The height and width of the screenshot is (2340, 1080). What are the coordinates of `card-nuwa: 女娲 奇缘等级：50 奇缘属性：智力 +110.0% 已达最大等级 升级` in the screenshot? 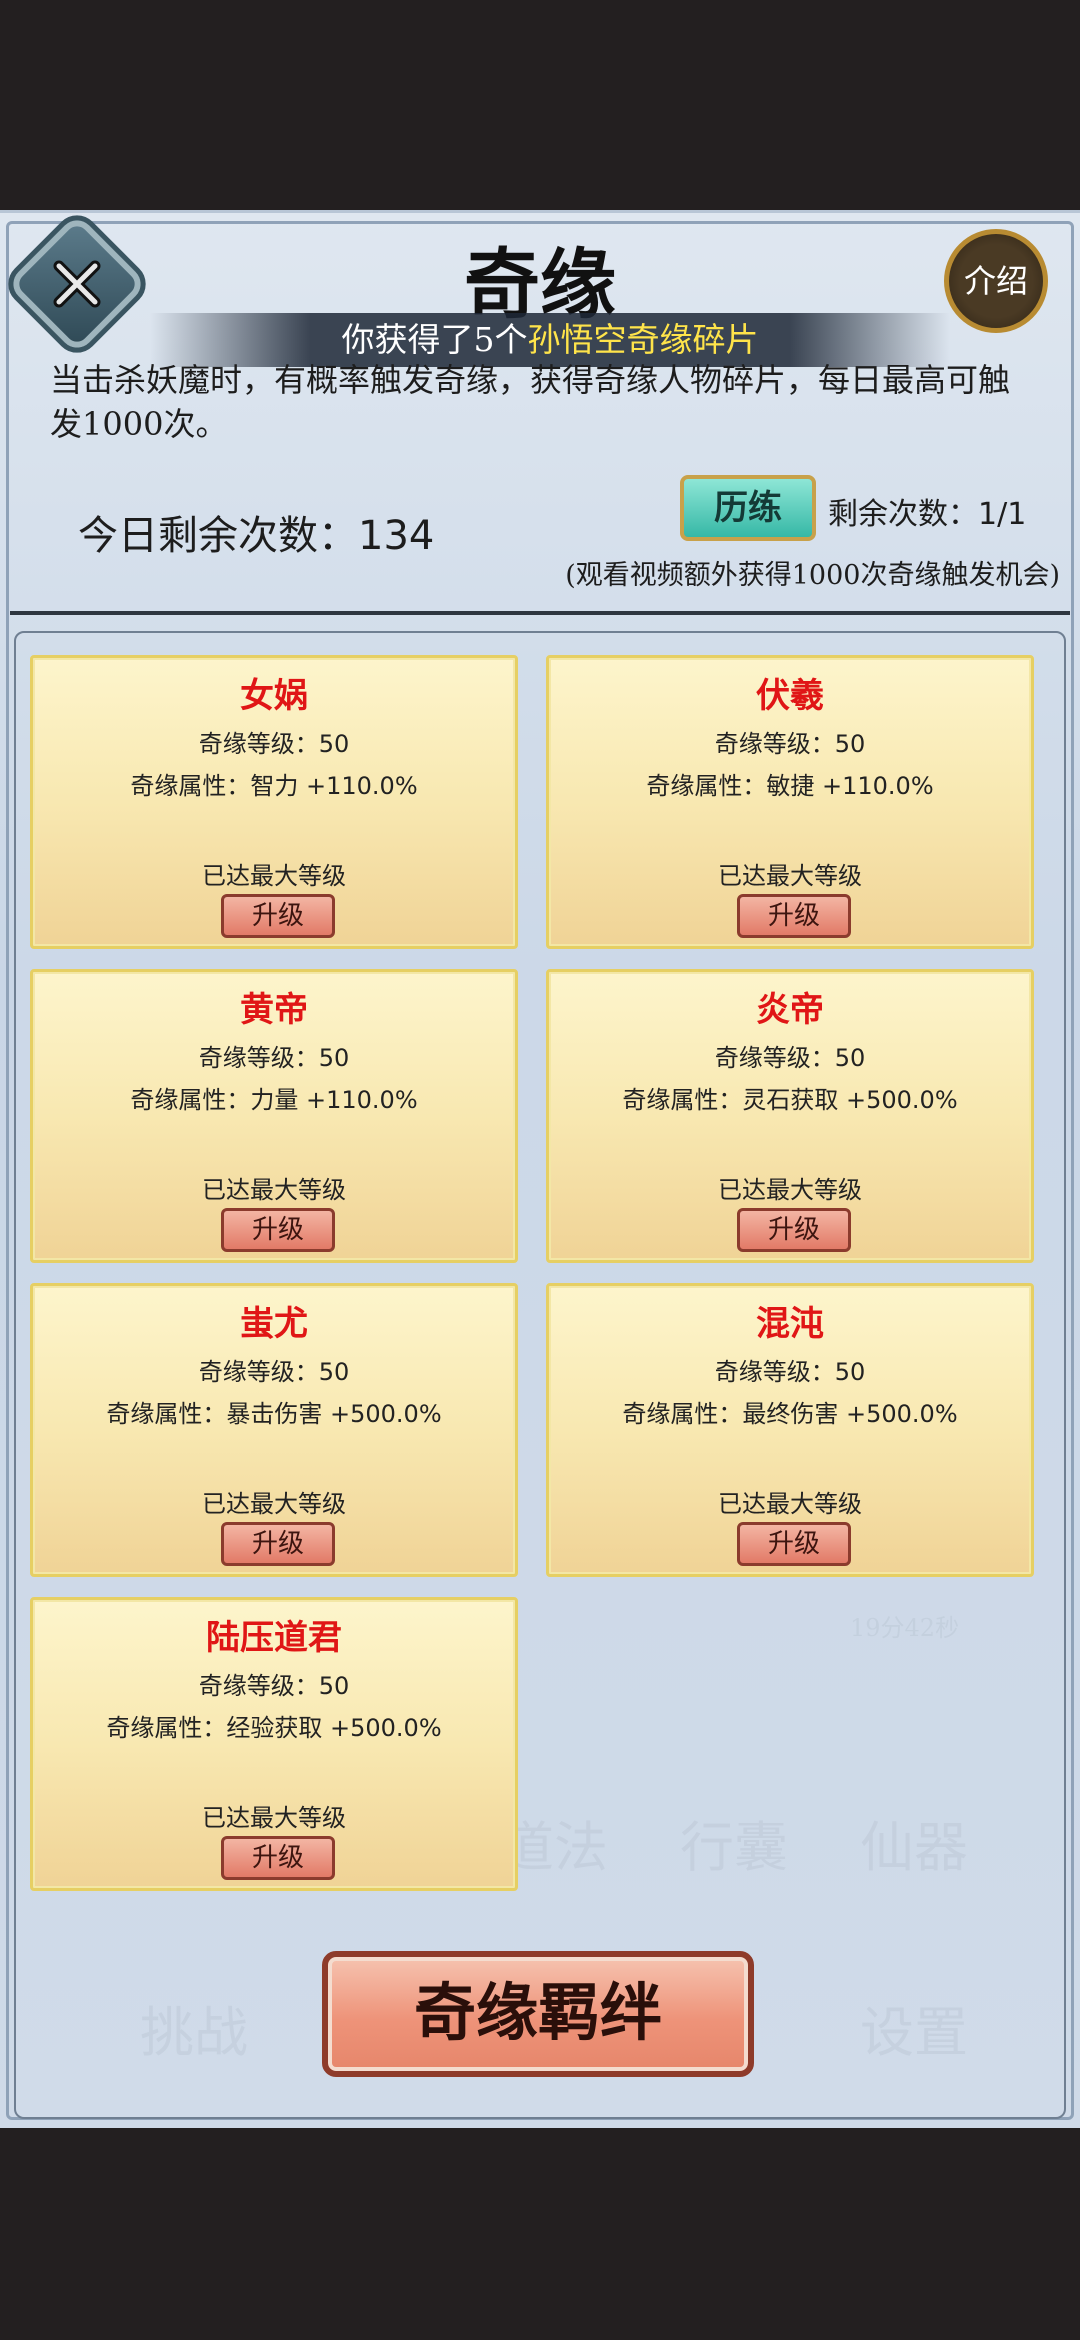 It's located at (274, 802).